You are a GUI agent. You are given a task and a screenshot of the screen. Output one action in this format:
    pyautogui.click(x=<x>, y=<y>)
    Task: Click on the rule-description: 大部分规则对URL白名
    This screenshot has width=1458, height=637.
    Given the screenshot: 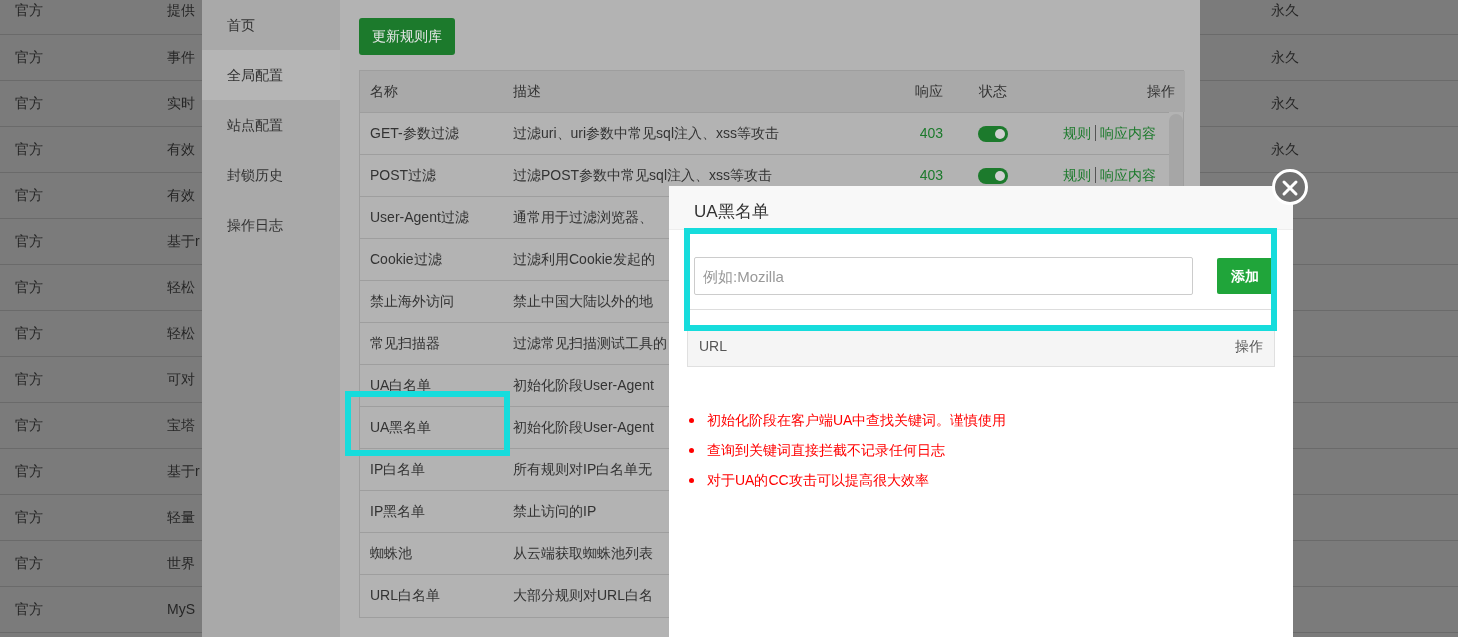 What is the action you would take?
    pyautogui.click(x=583, y=595)
    